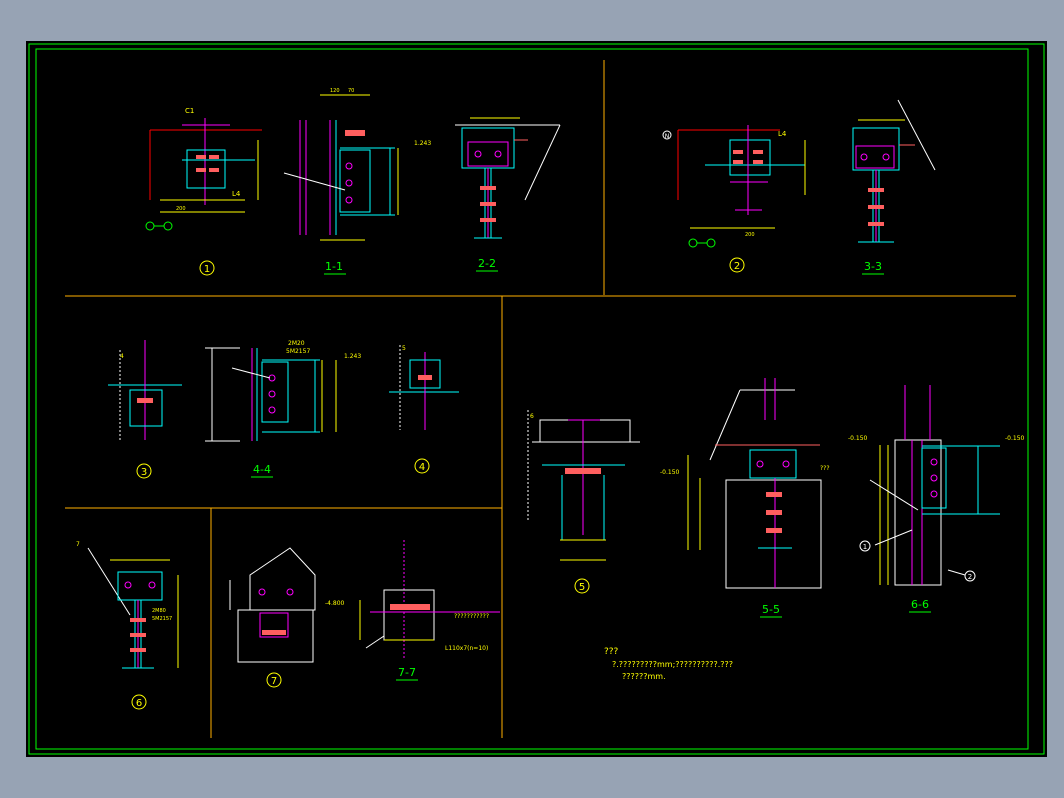  What do you see at coordinates (1015, 438) in the screenshot?
I see `s66-elev-right: -0.150` at bounding box center [1015, 438].